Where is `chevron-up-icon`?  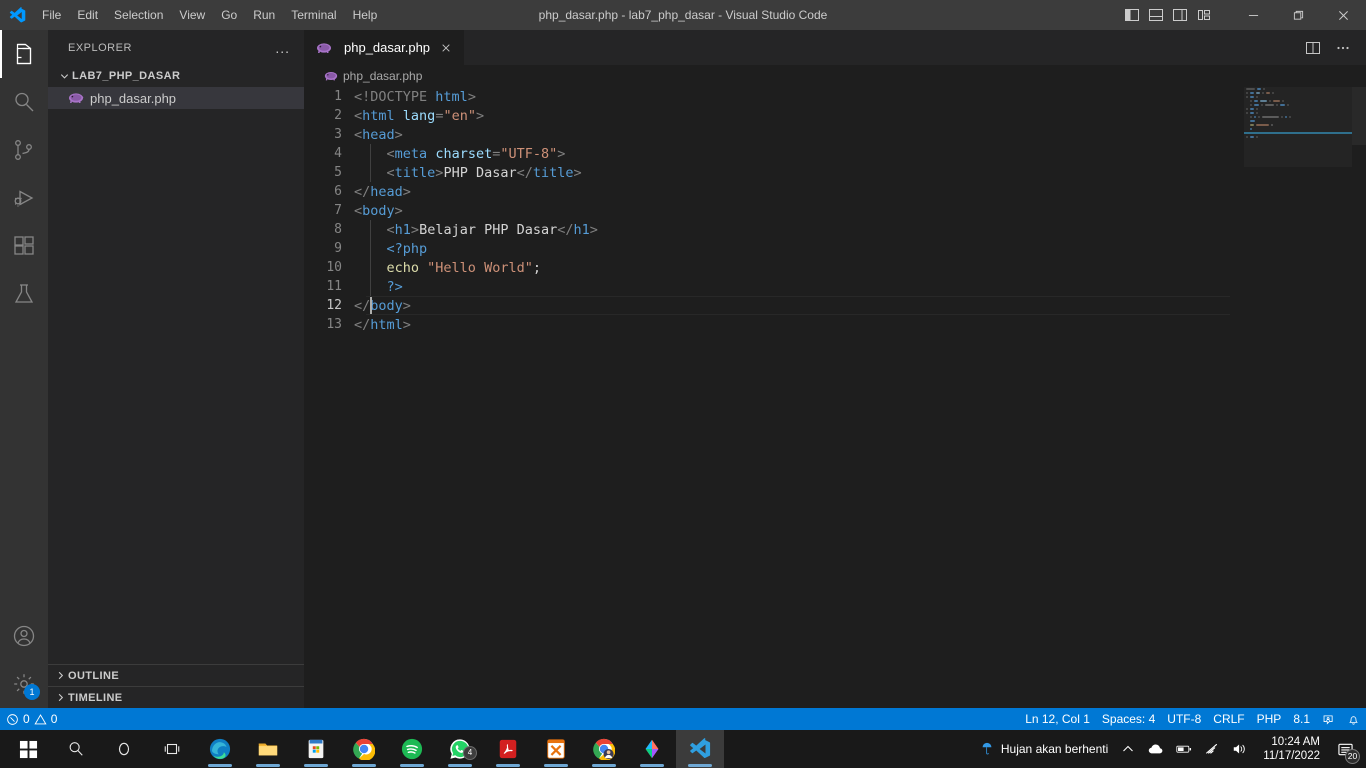
chevron-up-icon is located at coordinates (1128, 749).